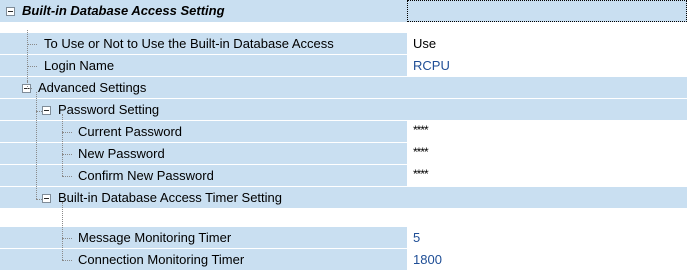  What do you see at coordinates (416, 238) in the screenshot?
I see `property-value: 5` at bounding box center [416, 238].